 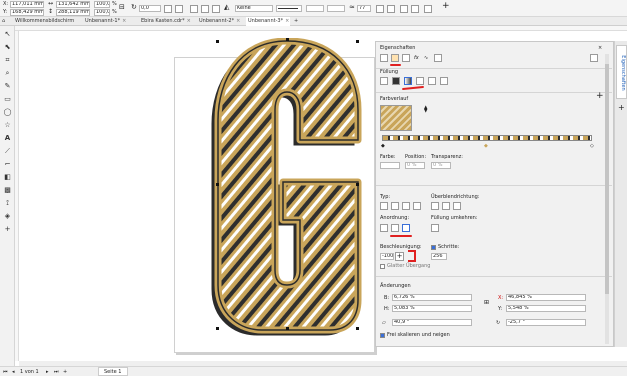 I want to click on scale-x-input: 100,0, so click(x=102, y=4).